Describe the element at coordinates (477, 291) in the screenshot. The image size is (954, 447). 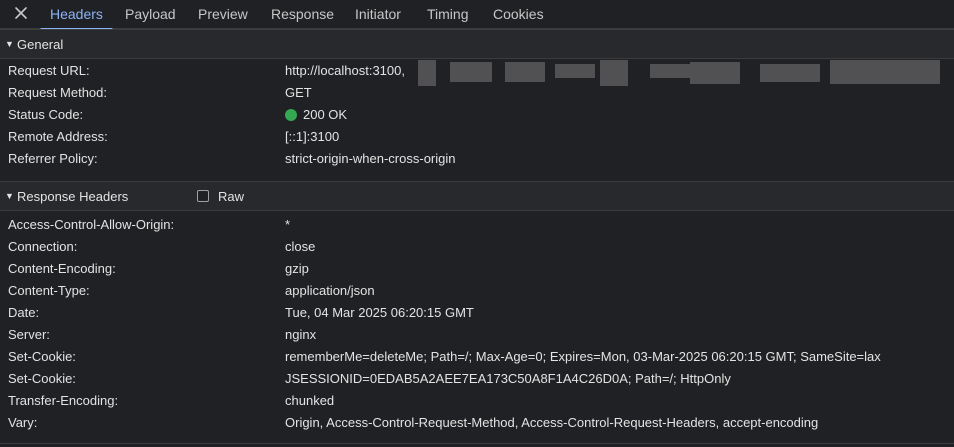
I see `response-header-row: Content-Type: application/json` at that location.